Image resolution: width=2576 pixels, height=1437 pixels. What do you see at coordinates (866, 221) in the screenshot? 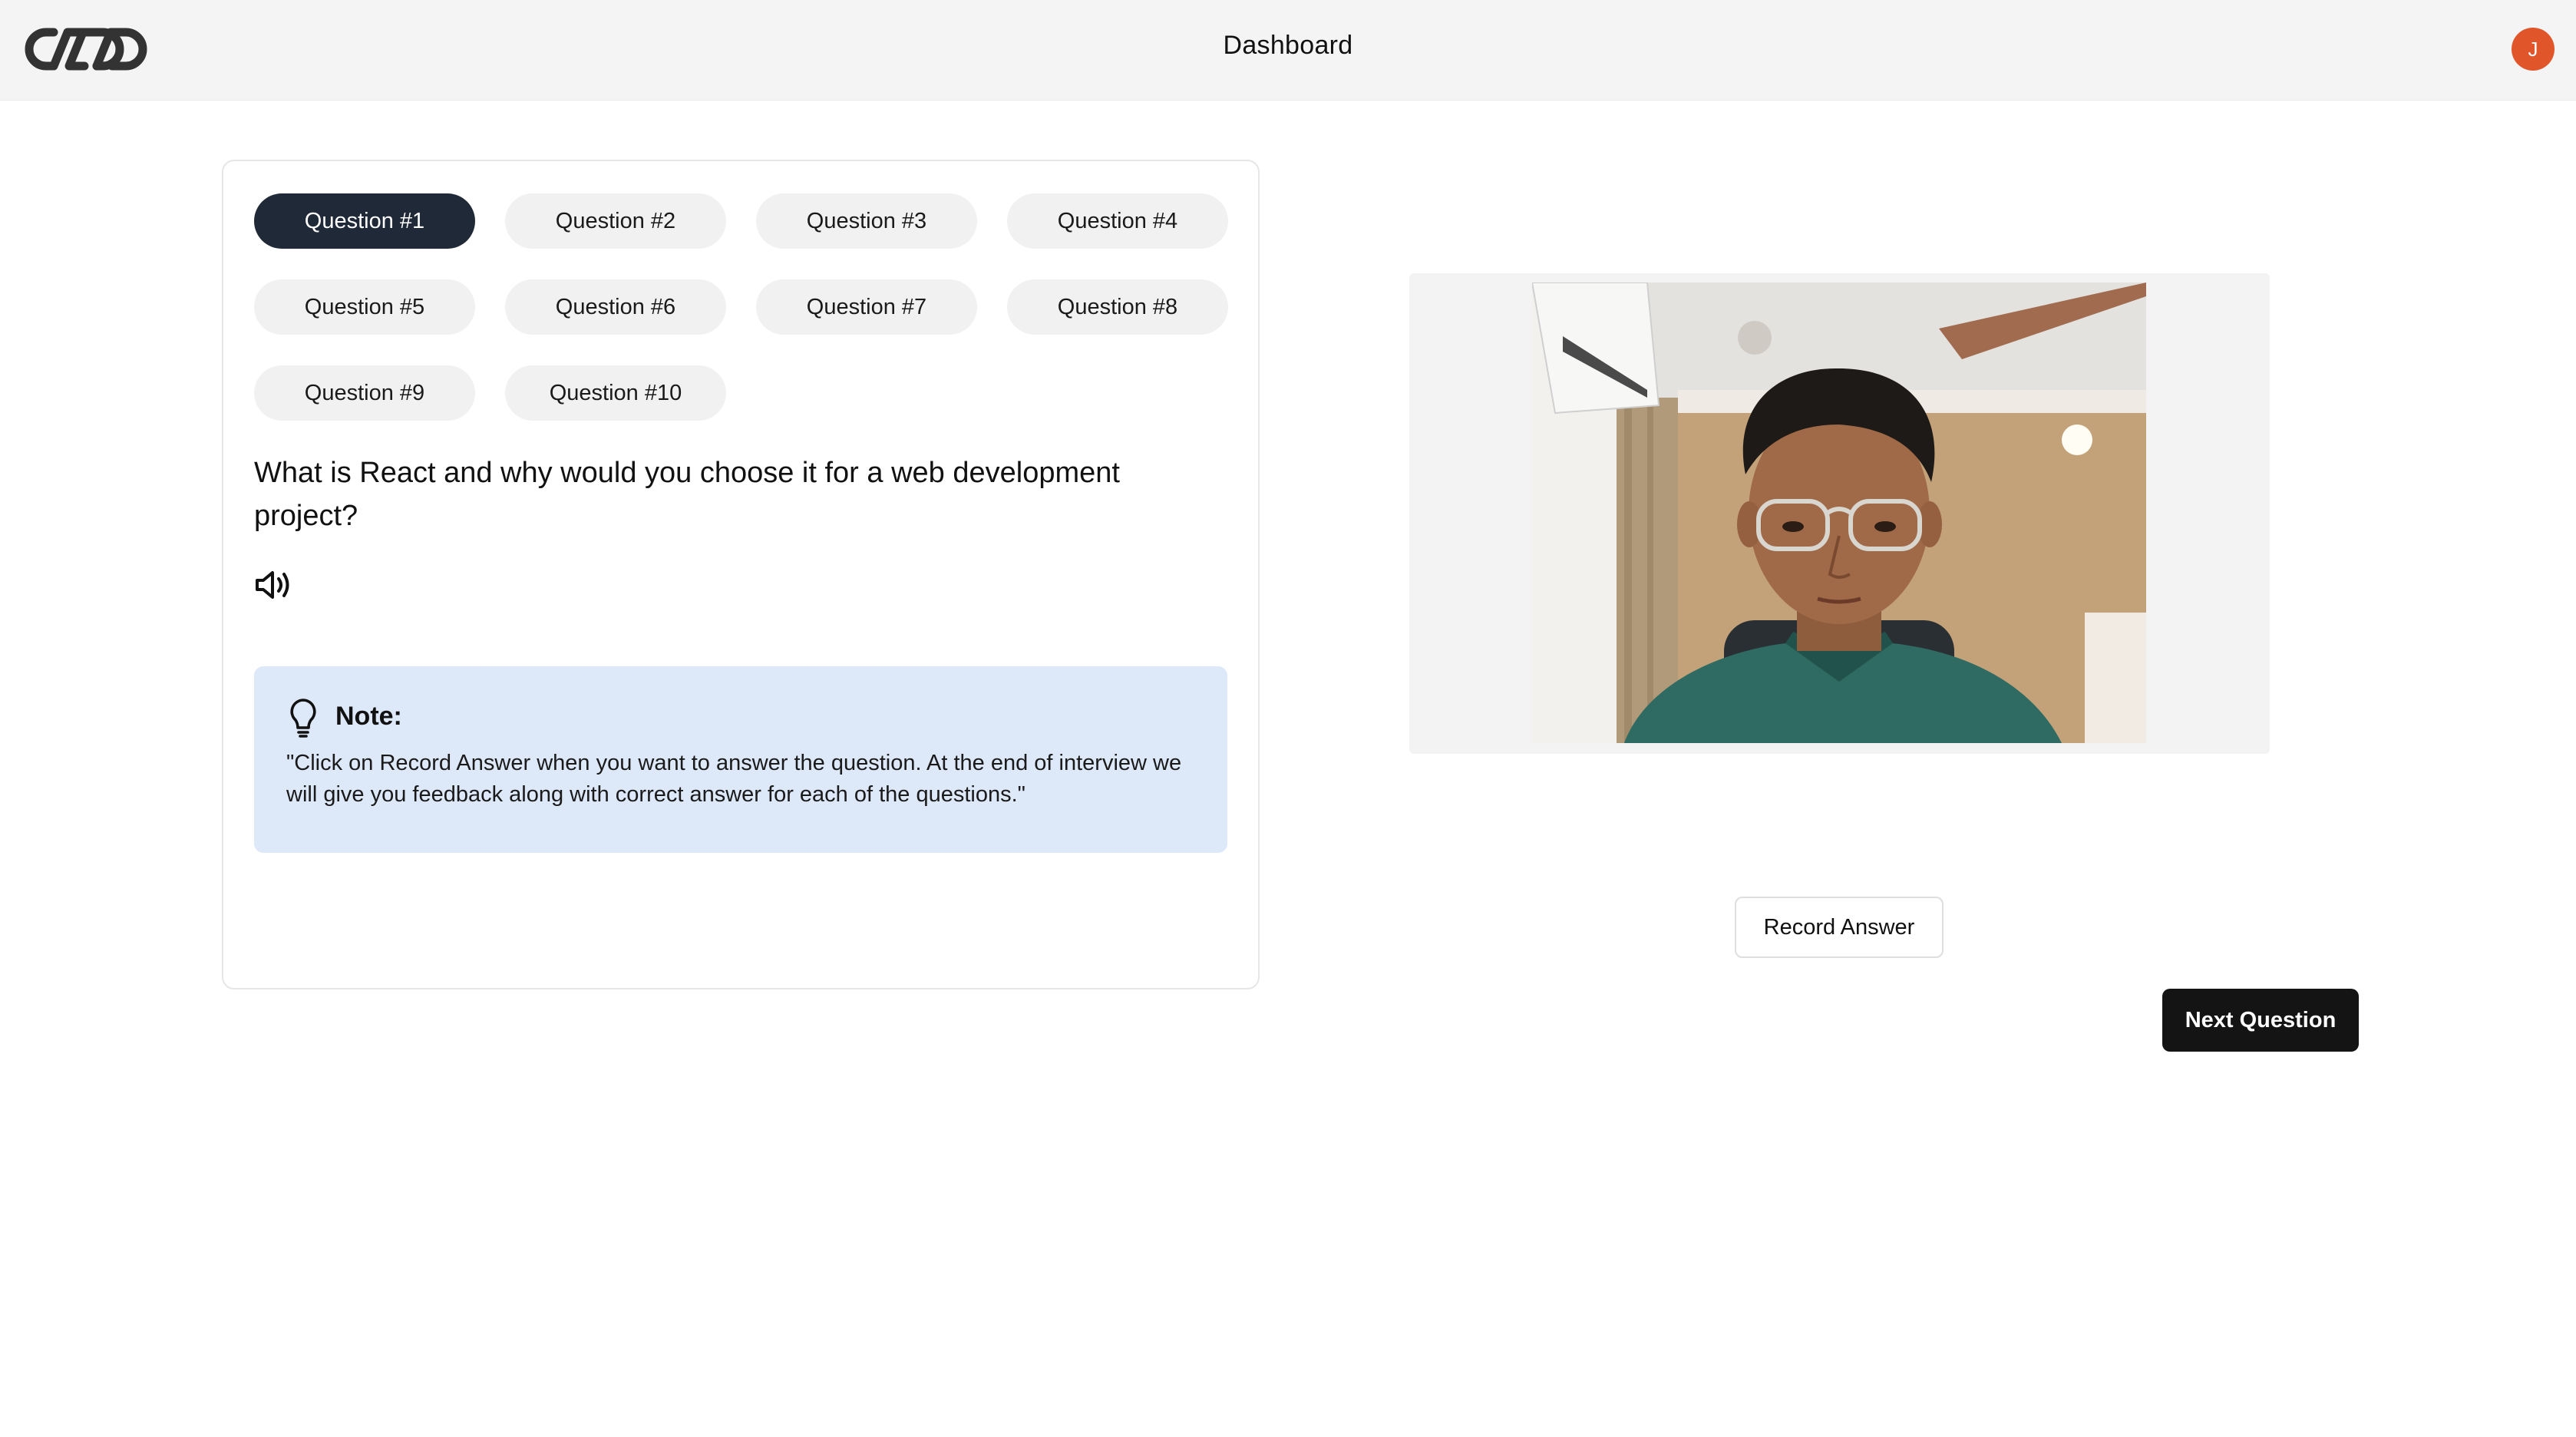
I see `tab-question-3: Question #3` at bounding box center [866, 221].